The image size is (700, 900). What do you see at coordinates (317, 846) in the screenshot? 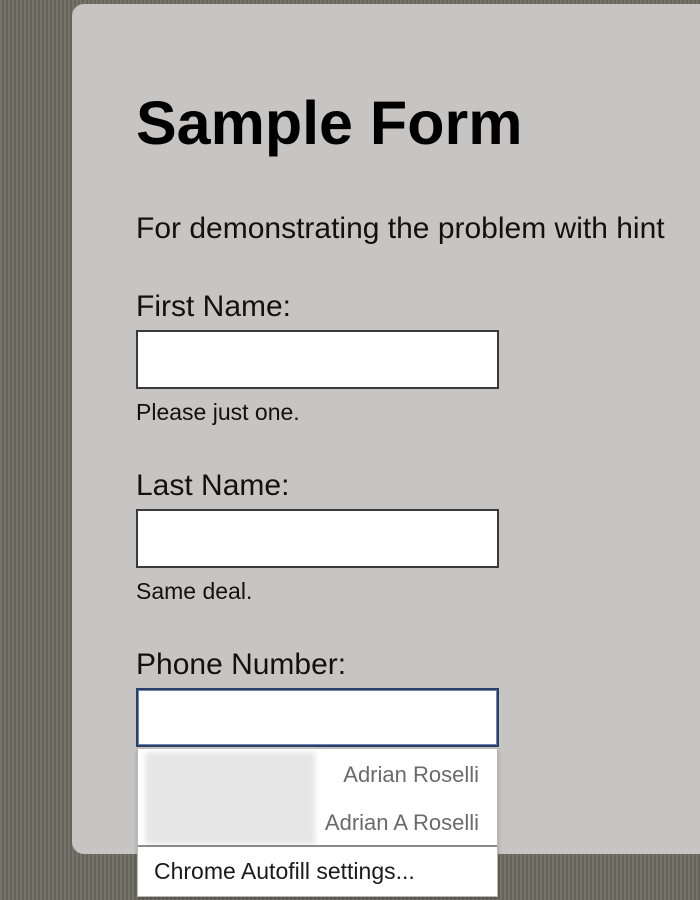
I see `autofill-divider` at bounding box center [317, 846].